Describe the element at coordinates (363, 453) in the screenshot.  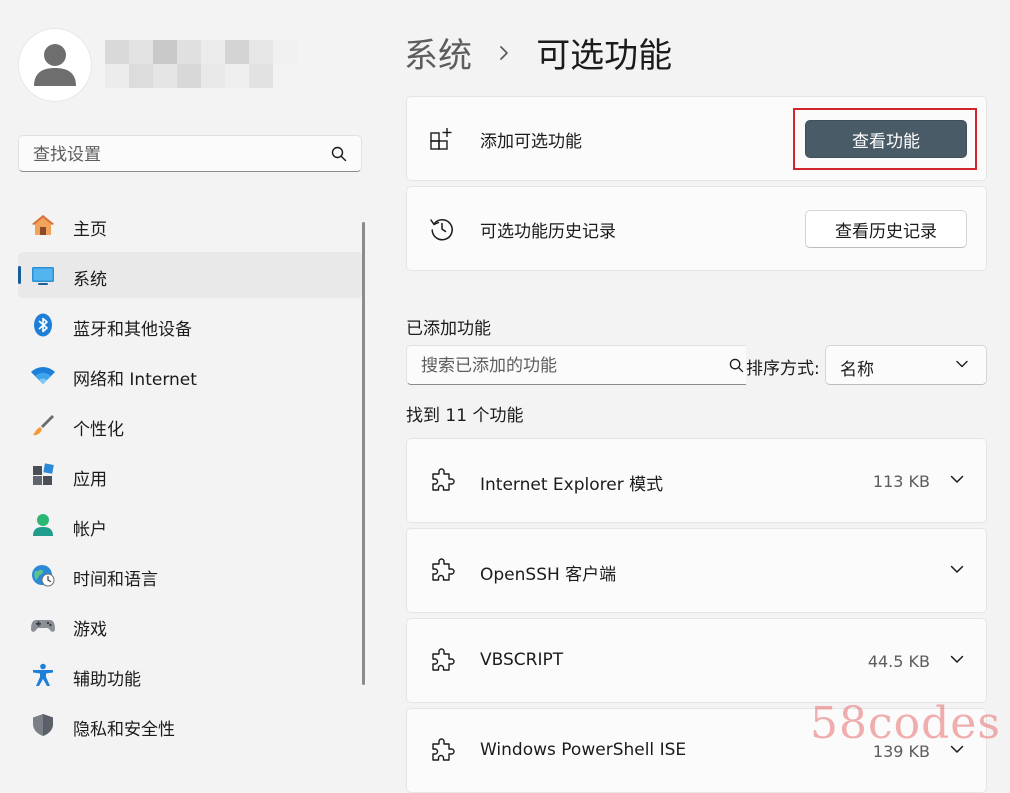
I see `sidebar-scrollbar` at that location.